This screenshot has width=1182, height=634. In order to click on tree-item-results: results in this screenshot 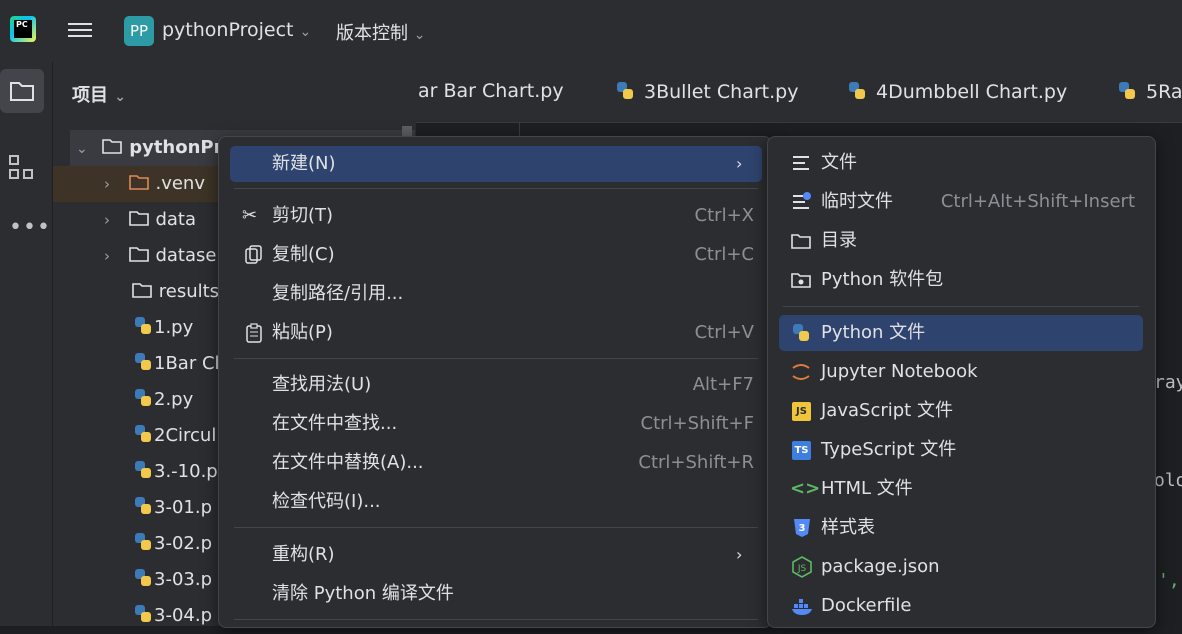, I will do `click(175, 292)`.